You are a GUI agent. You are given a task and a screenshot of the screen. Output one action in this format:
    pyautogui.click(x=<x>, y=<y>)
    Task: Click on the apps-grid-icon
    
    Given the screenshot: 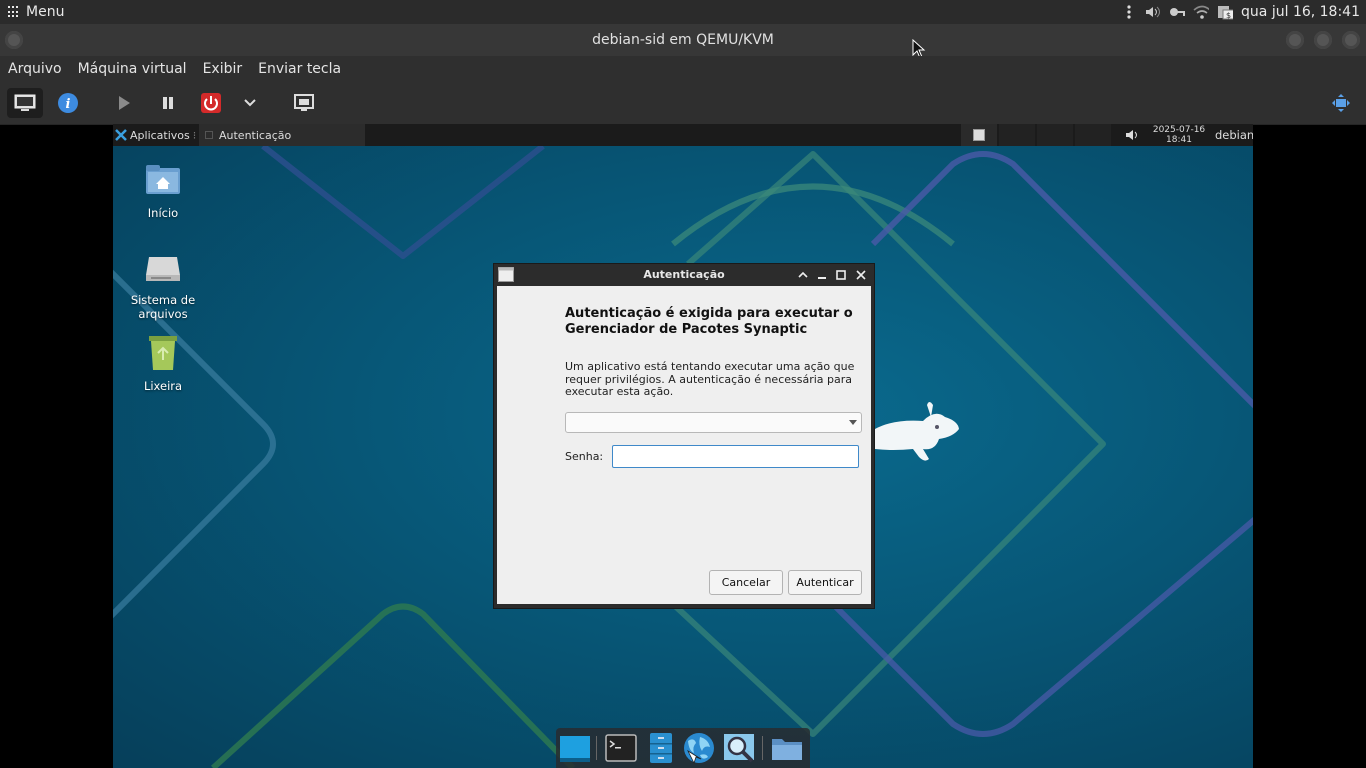 What is the action you would take?
    pyautogui.click(x=14, y=12)
    